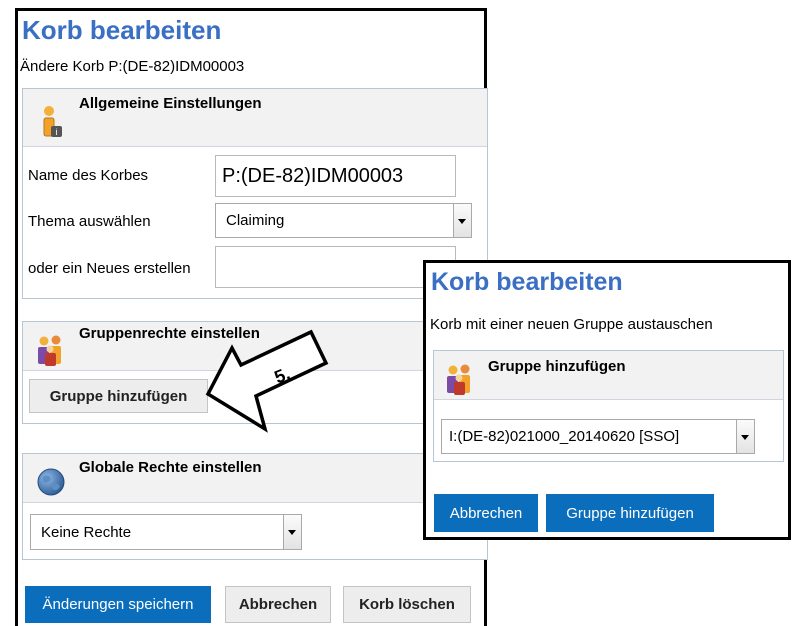 The width and height of the screenshot is (795, 626). Describe the element at coordinates (557, 366) in the screenshot. I see `dialog-section-title: Gruppe hinzufügen` at that location.